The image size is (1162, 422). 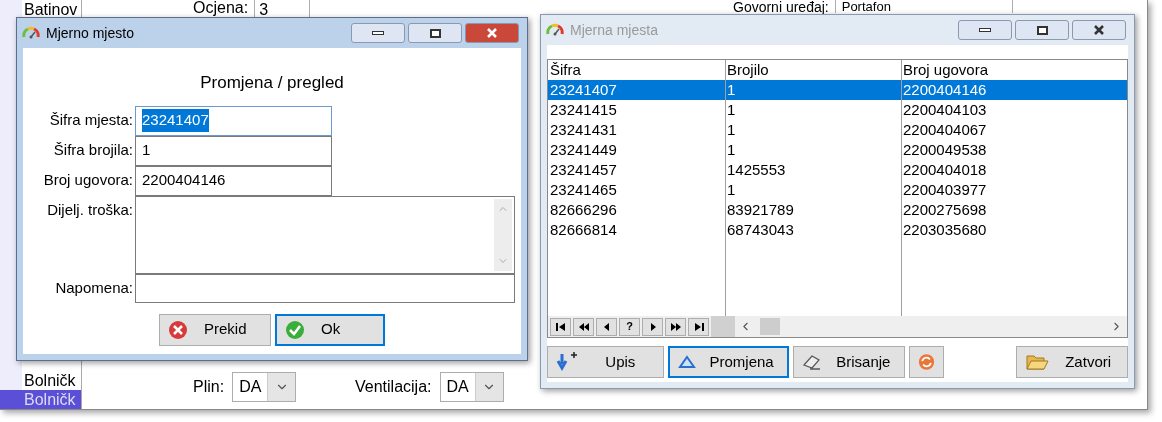 I want to click on field-label: Dijelj. troška:, so click(x=90, y=209).